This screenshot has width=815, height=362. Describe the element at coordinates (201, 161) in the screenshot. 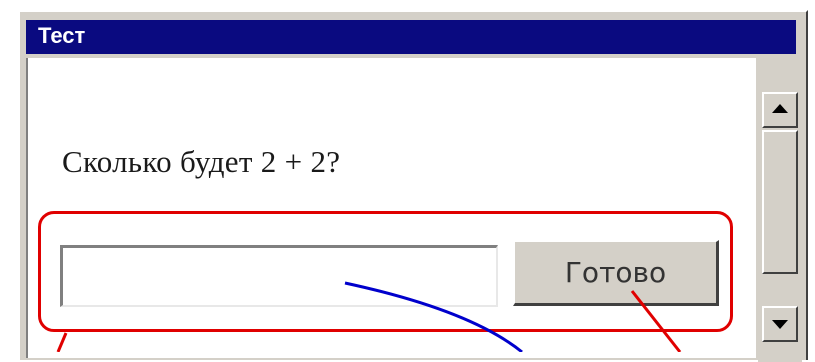

I see `question-text: Сколько будет 2 + 2?` at that location.